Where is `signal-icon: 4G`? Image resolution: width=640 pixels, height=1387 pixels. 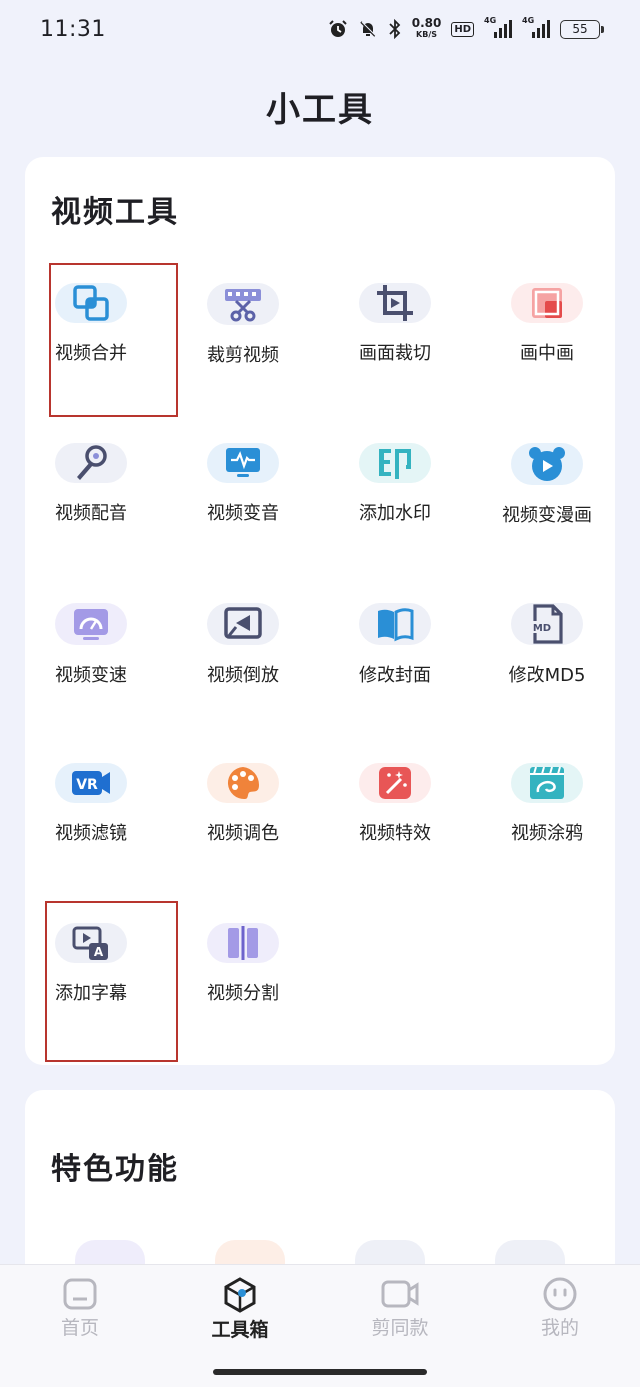
signal-icon: 4G is located at coordinates (498, 27).